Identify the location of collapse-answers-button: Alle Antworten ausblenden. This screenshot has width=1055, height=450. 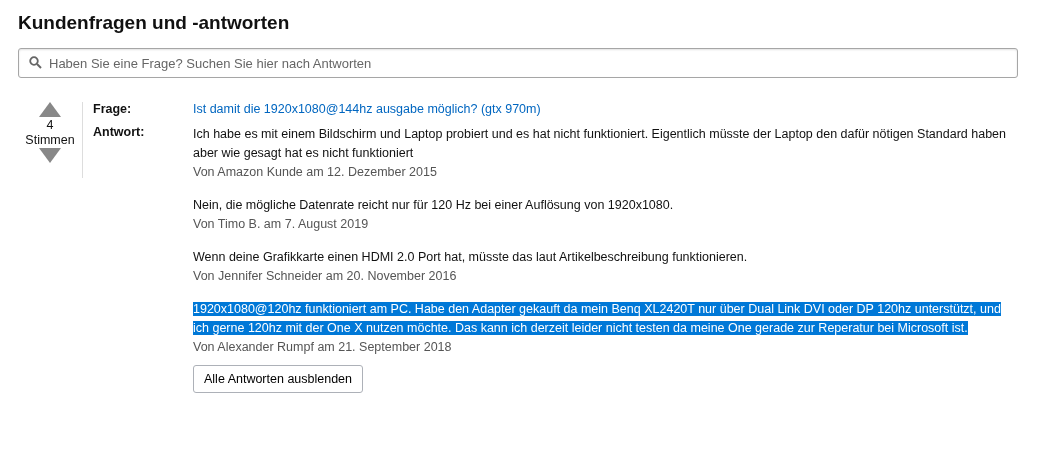
(278, 379).